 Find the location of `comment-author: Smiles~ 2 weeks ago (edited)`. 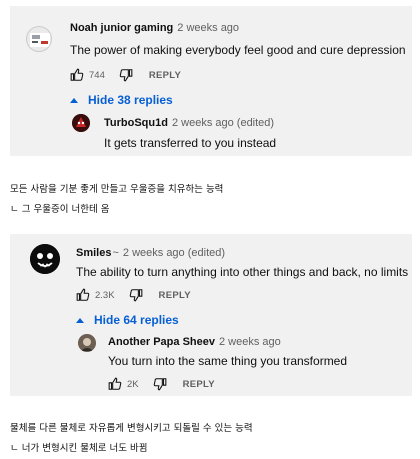

comment-author: Smiles~ 2 weeks ago (edited) is located at coordinates (150, 253).